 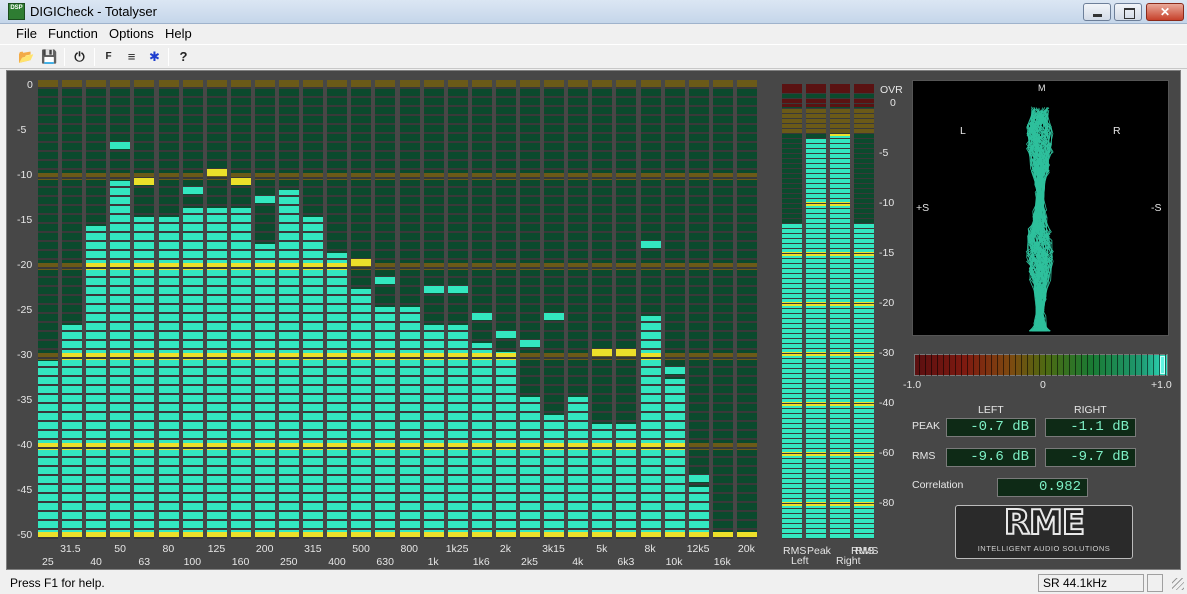 What do you see at coordinates (108, 57) in the screenshot?
I see `function-icon: F` at bounding box center [108, 57].